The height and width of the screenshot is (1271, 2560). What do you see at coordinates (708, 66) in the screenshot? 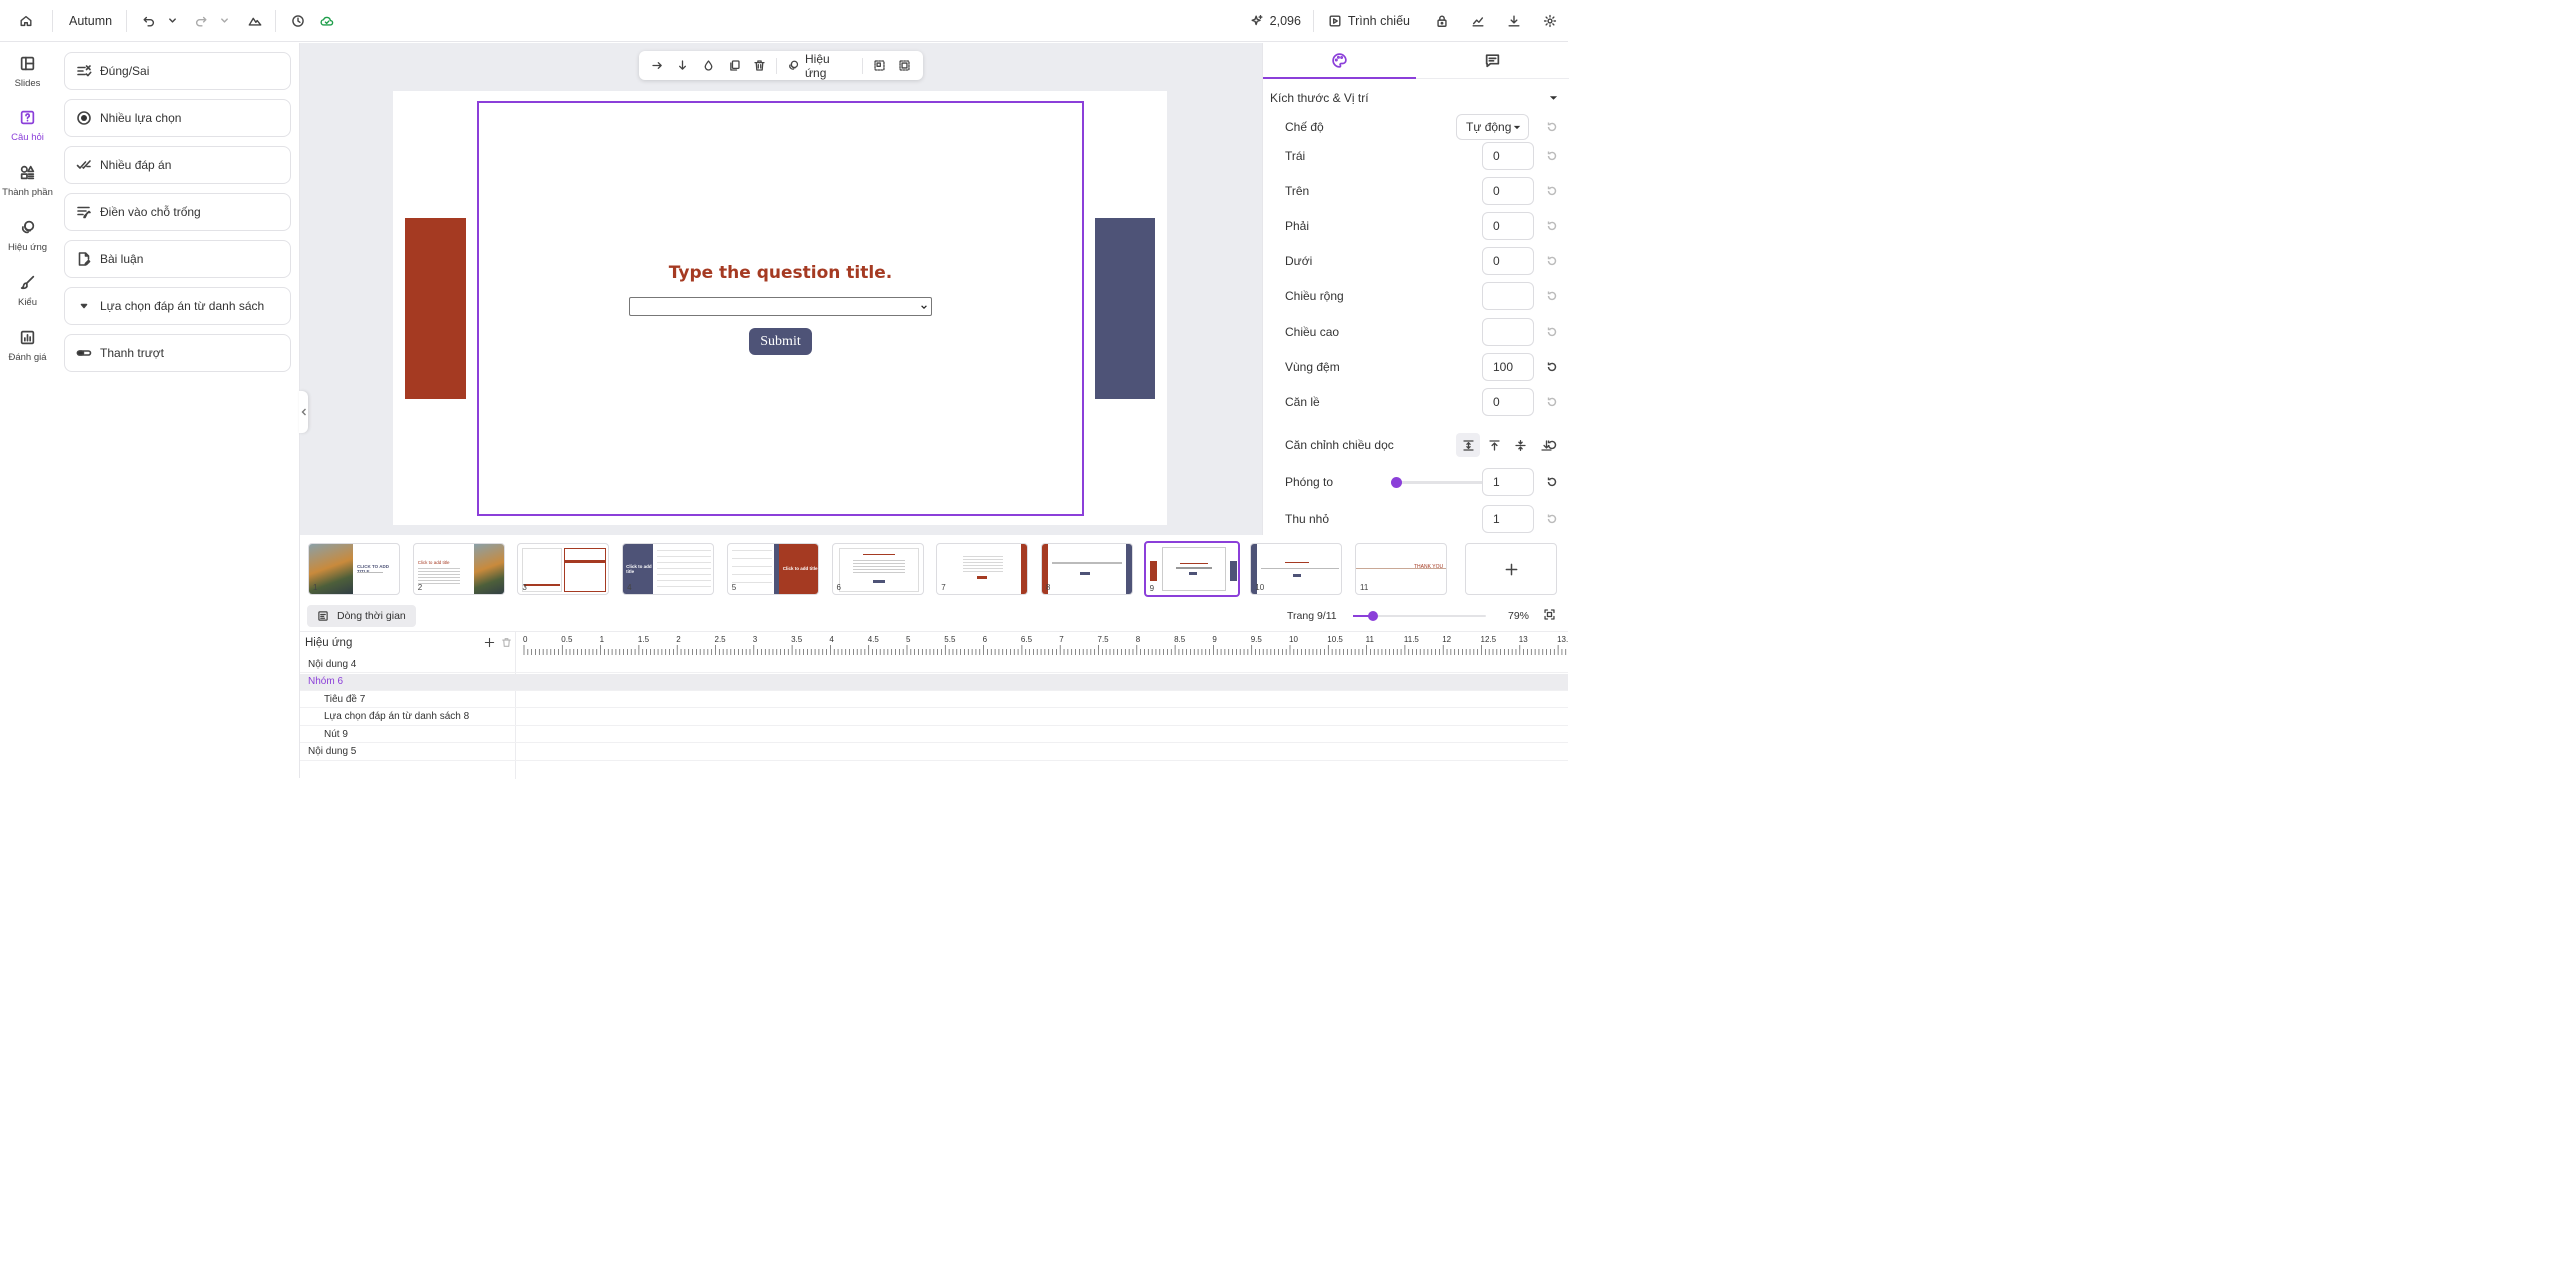
I see `fill-color-button` at bounding box center [708, 66].